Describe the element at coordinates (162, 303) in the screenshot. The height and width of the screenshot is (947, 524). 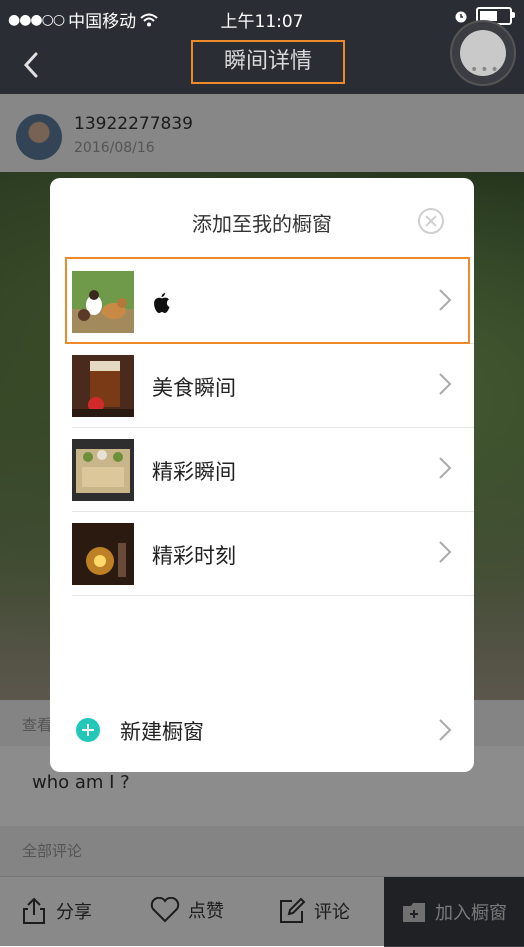
I see `apple-icon` at that location.